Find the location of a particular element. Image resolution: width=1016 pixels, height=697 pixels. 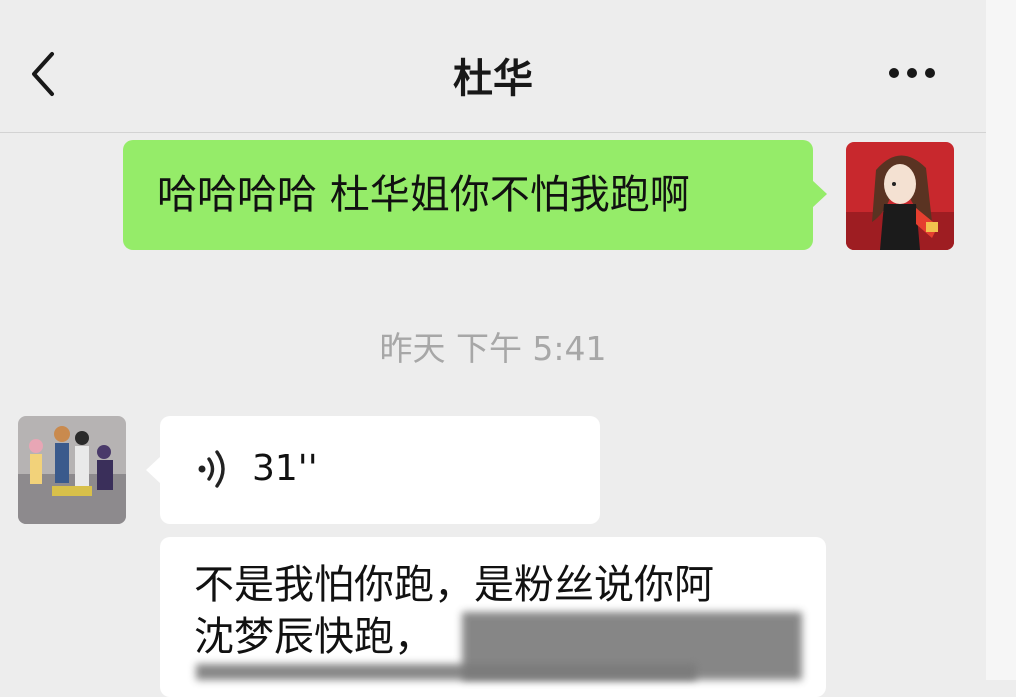

ellipsis-icon is located at coordinates (912, 73).